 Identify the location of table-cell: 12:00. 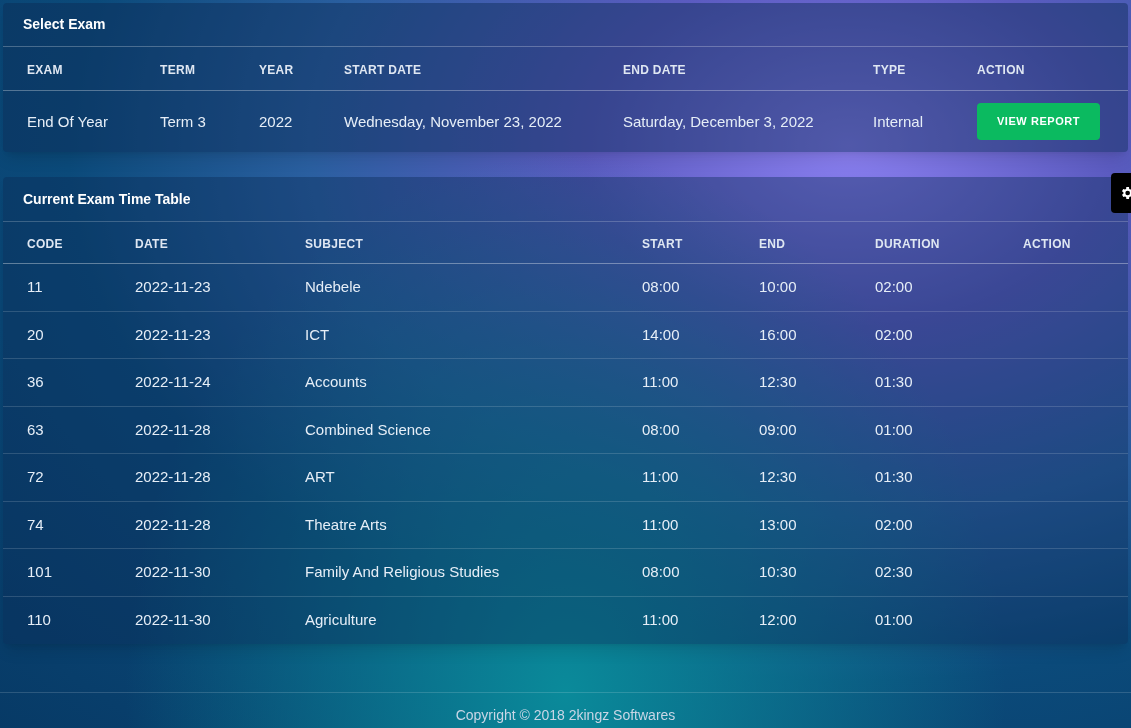
(778, 620).